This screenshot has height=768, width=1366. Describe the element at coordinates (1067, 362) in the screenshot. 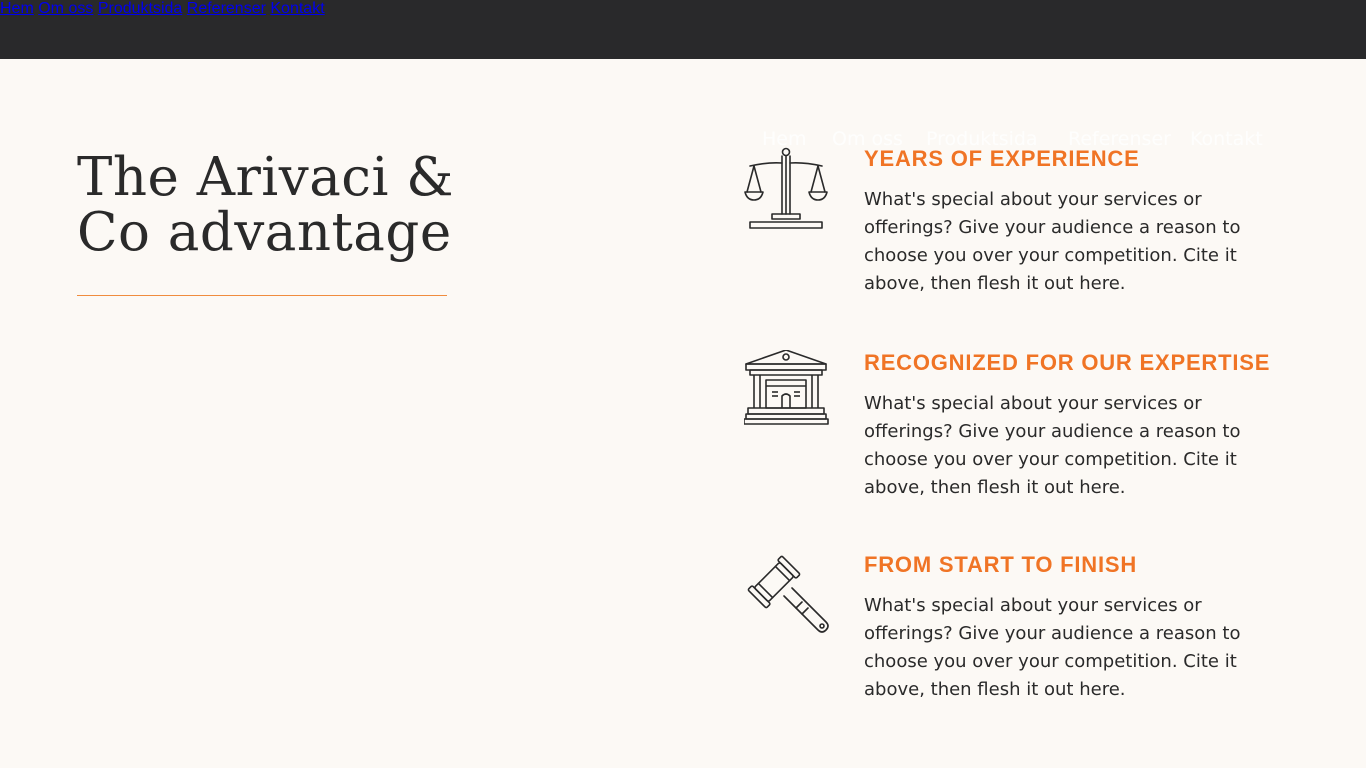

I see `feature-title: RECOGNIZED FOR OUR EXPERTISE` at that location.